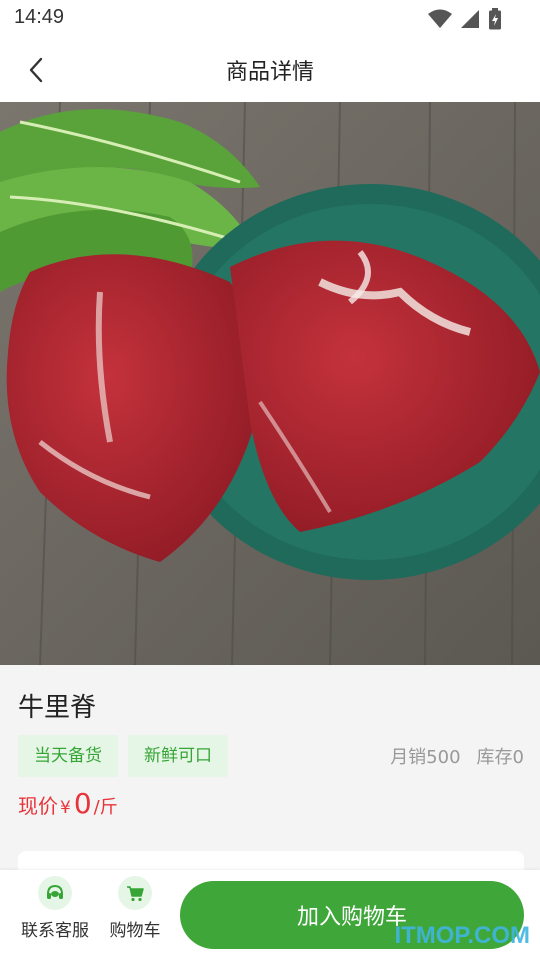 The height and width of the screenshot is (960, 540). I want to click on price-label: 现价, so click(38, 806).